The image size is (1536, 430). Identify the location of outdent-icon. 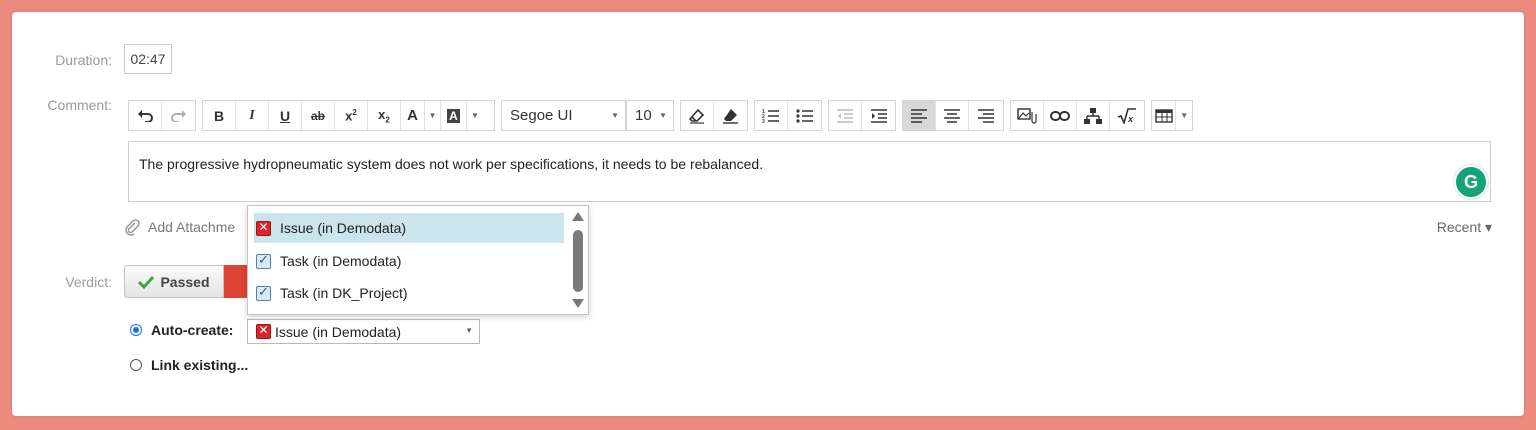
(845, 115).